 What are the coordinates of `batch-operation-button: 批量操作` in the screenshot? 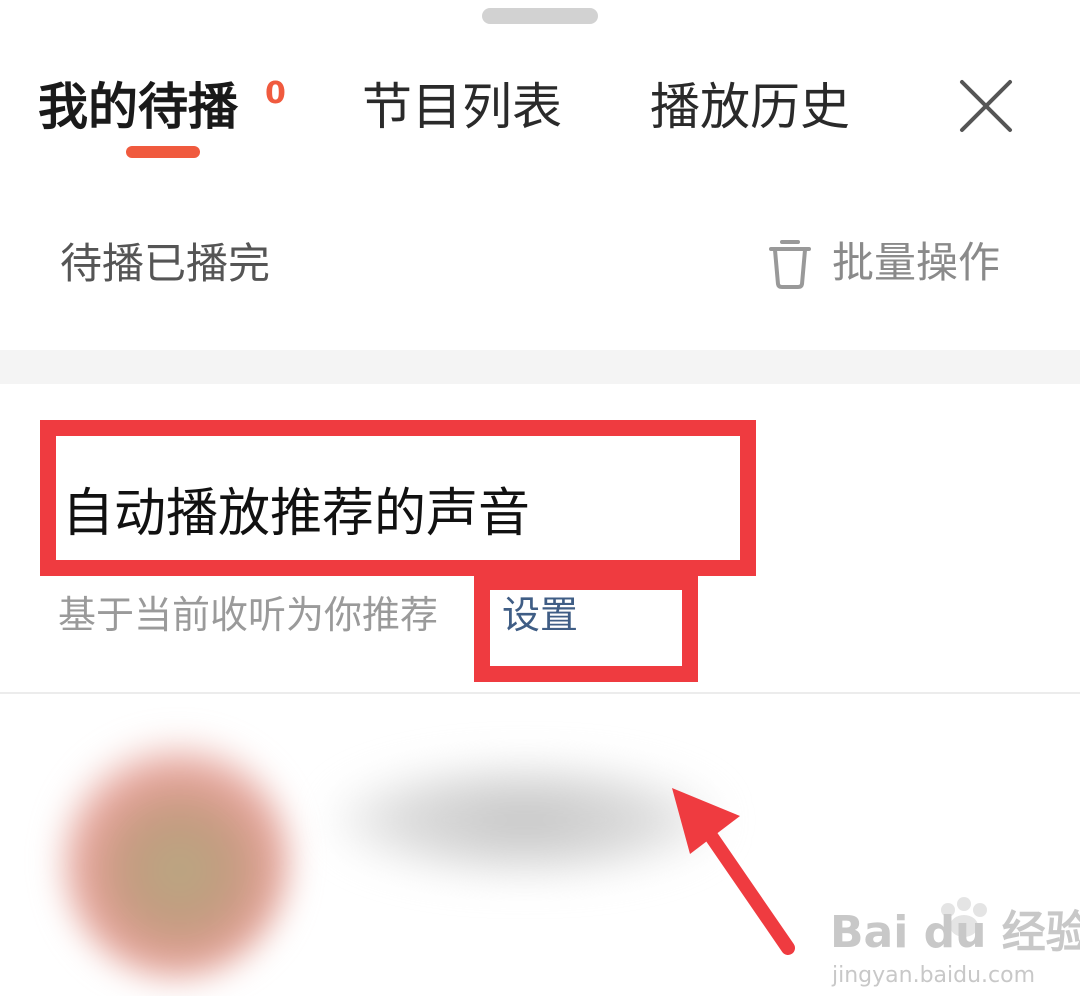 It's located at (884, 263).